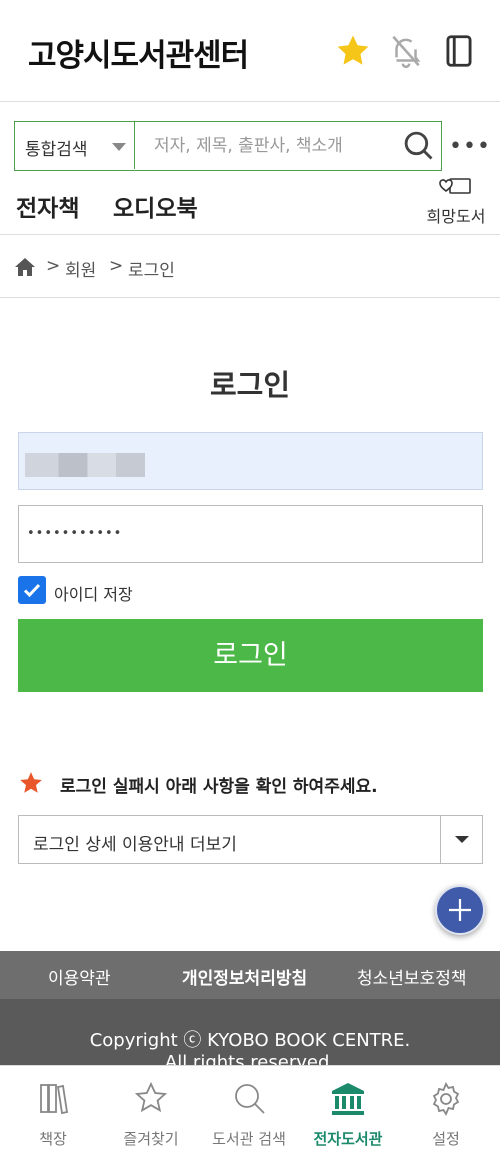 Image resolution: width=500 pixels, height=1164 pixels. I want to click on user-id-field, so click(250, 461).